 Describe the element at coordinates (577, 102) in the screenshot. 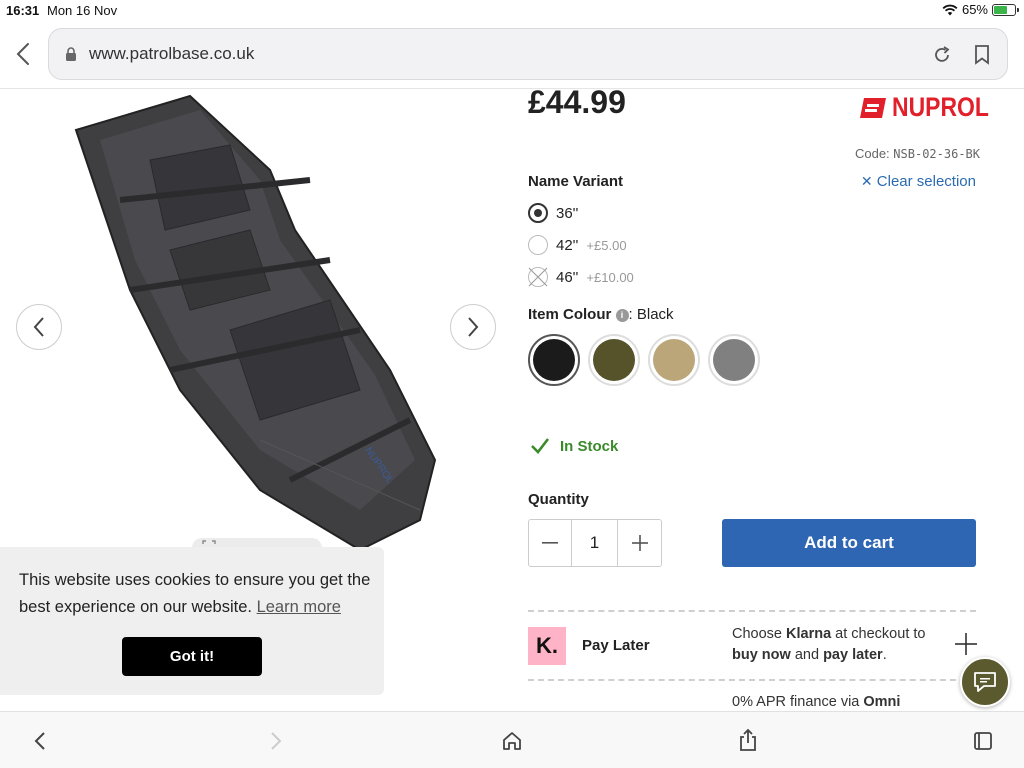

I see `product-price: £44.99` at that location.